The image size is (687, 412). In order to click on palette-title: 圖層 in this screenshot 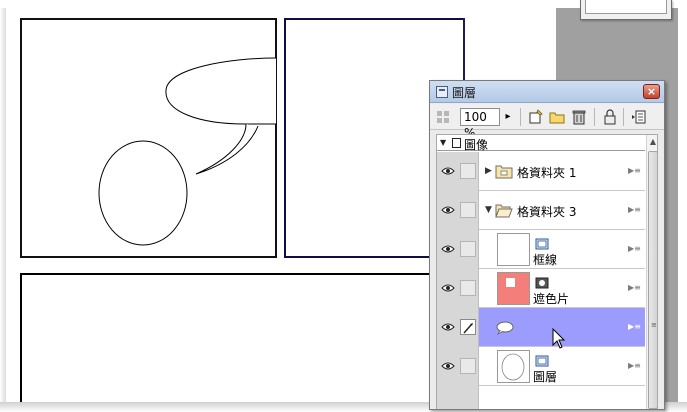, I will do `click(464, 93)`.